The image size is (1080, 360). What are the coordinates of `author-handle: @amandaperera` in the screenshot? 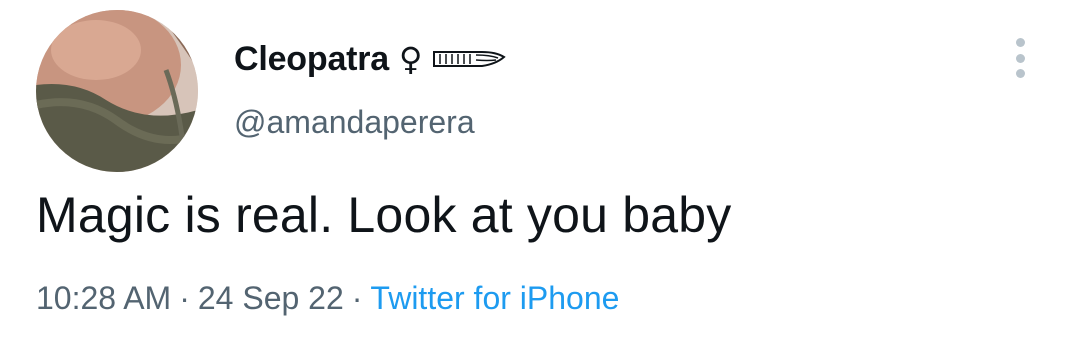 It's located at (354, 122).